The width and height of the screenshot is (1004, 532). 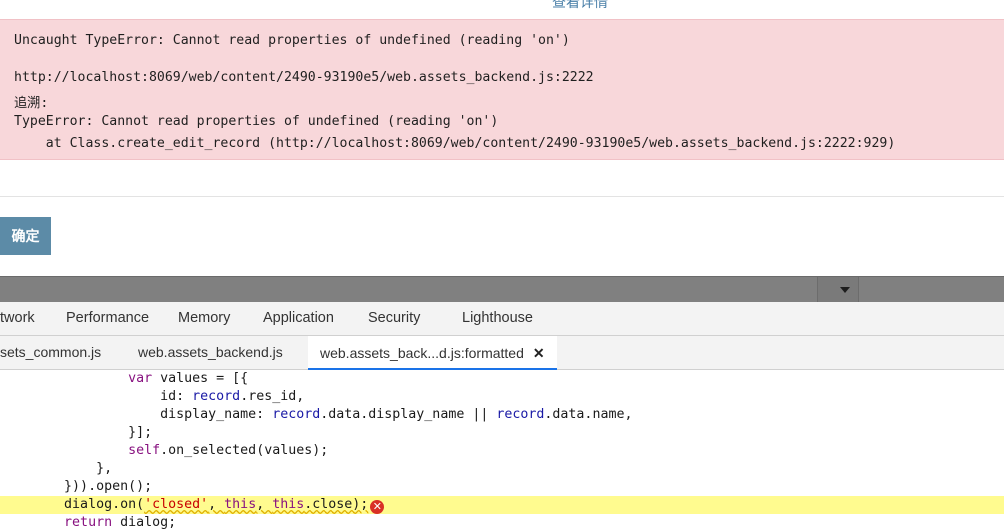 What do you see at coordinates (502, 196) in the screenshot?
I see `dialog-footer-divider` at bounding box center [502, 196].